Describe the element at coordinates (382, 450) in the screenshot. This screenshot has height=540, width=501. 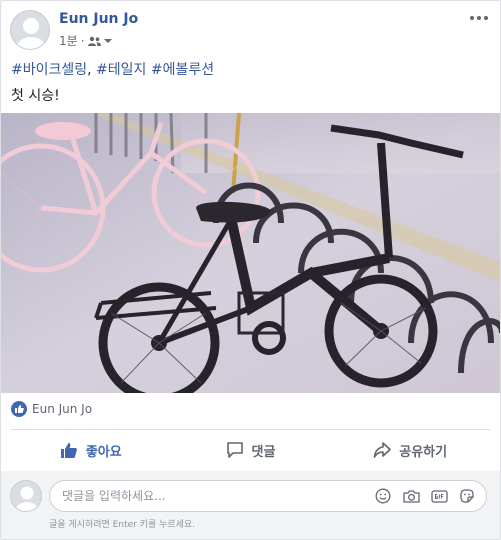
I see `share-arrow-icon` at that location.